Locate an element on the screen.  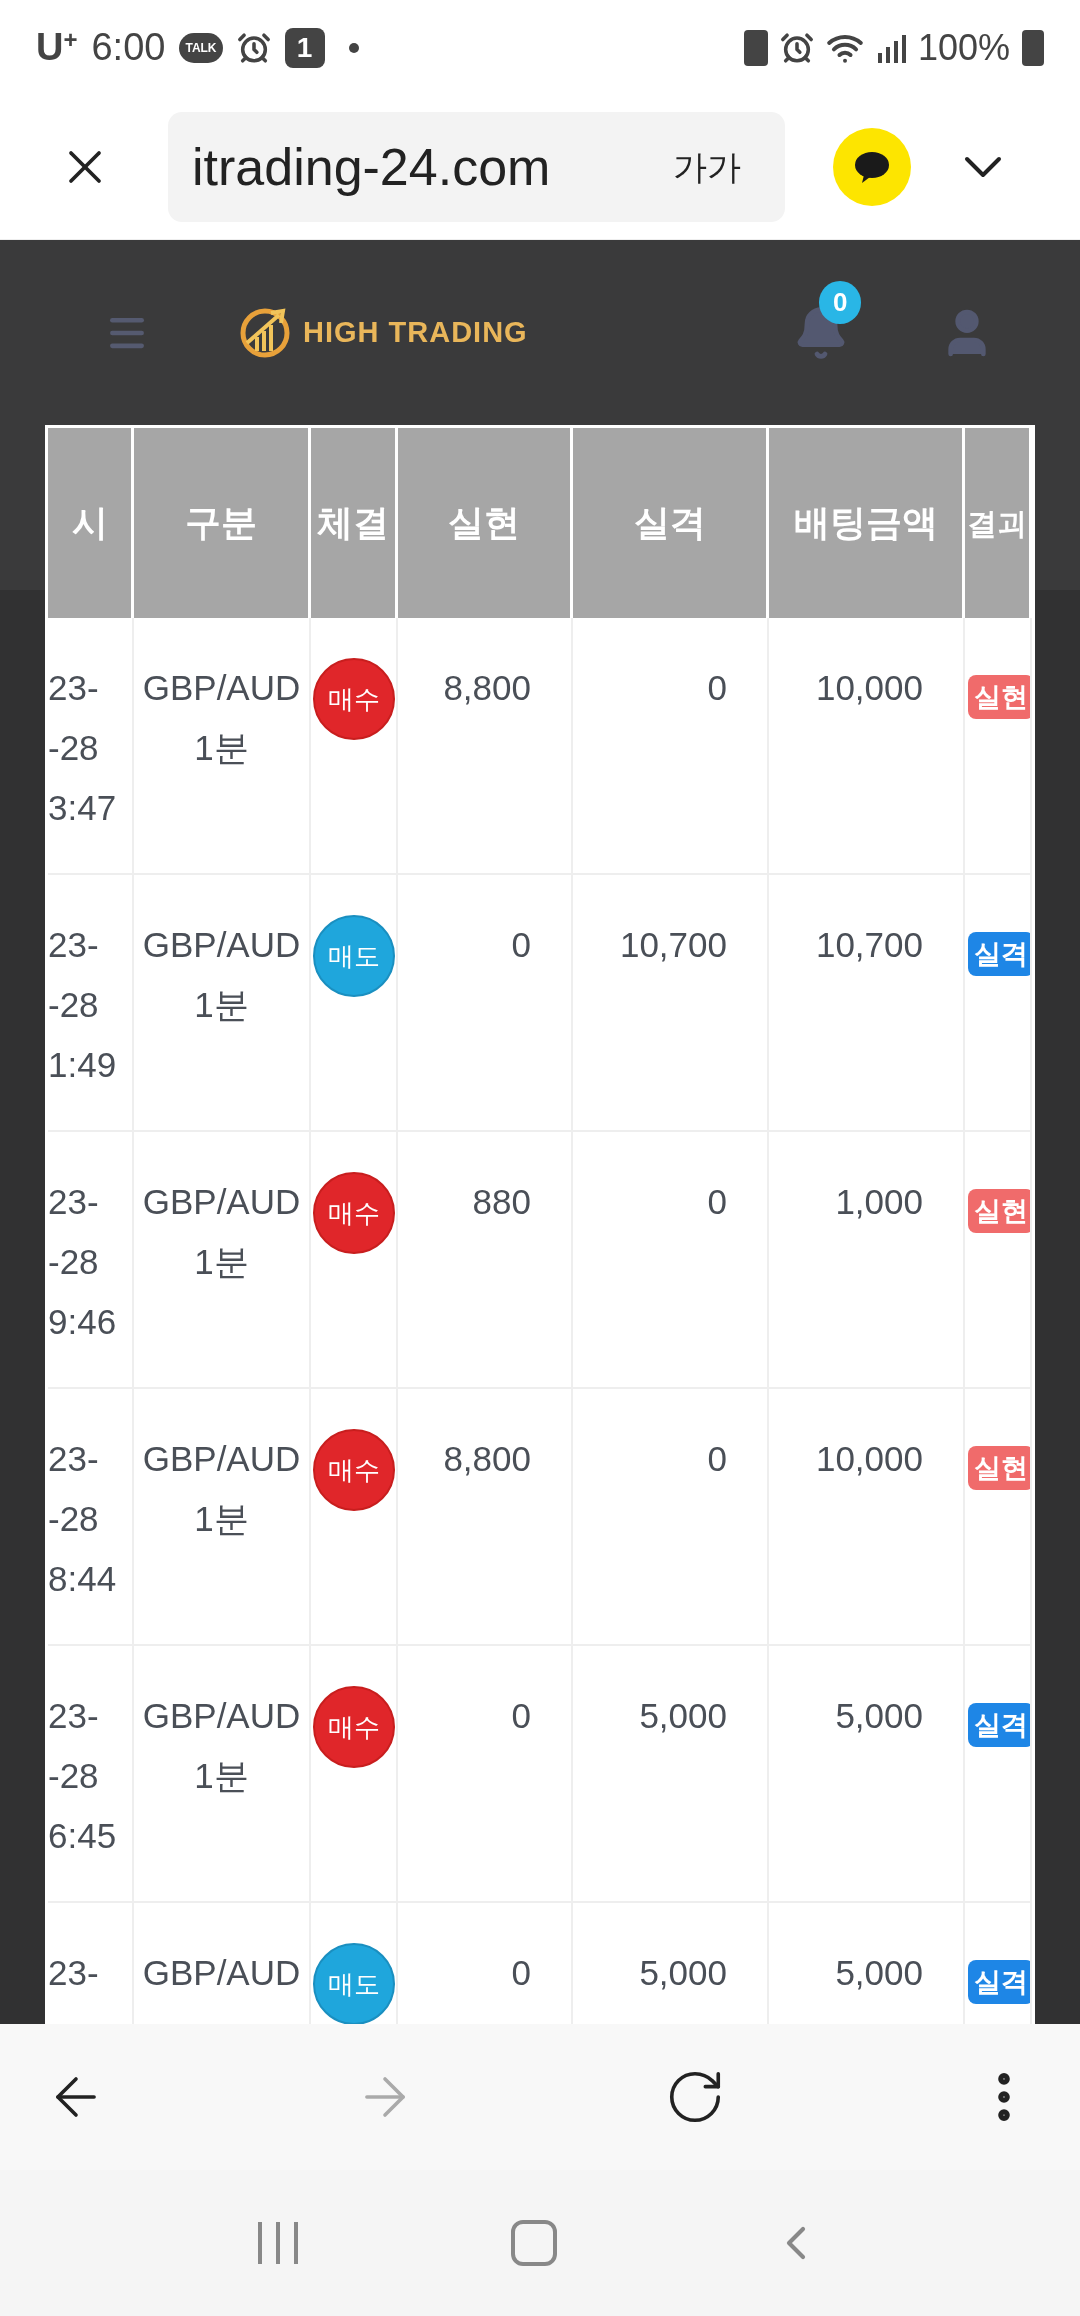
table-cell: 880 is located at coordinates (485, 1259).